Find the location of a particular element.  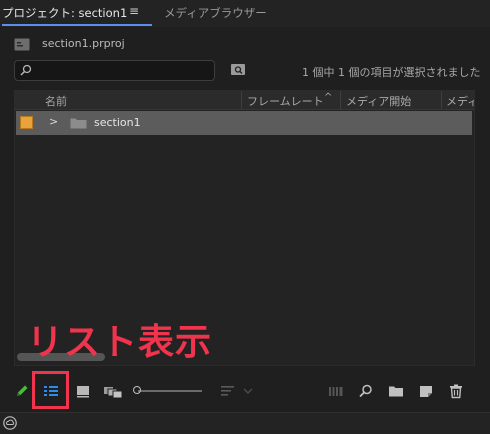

chevron-down-icon is located at coordinates (248, 391).